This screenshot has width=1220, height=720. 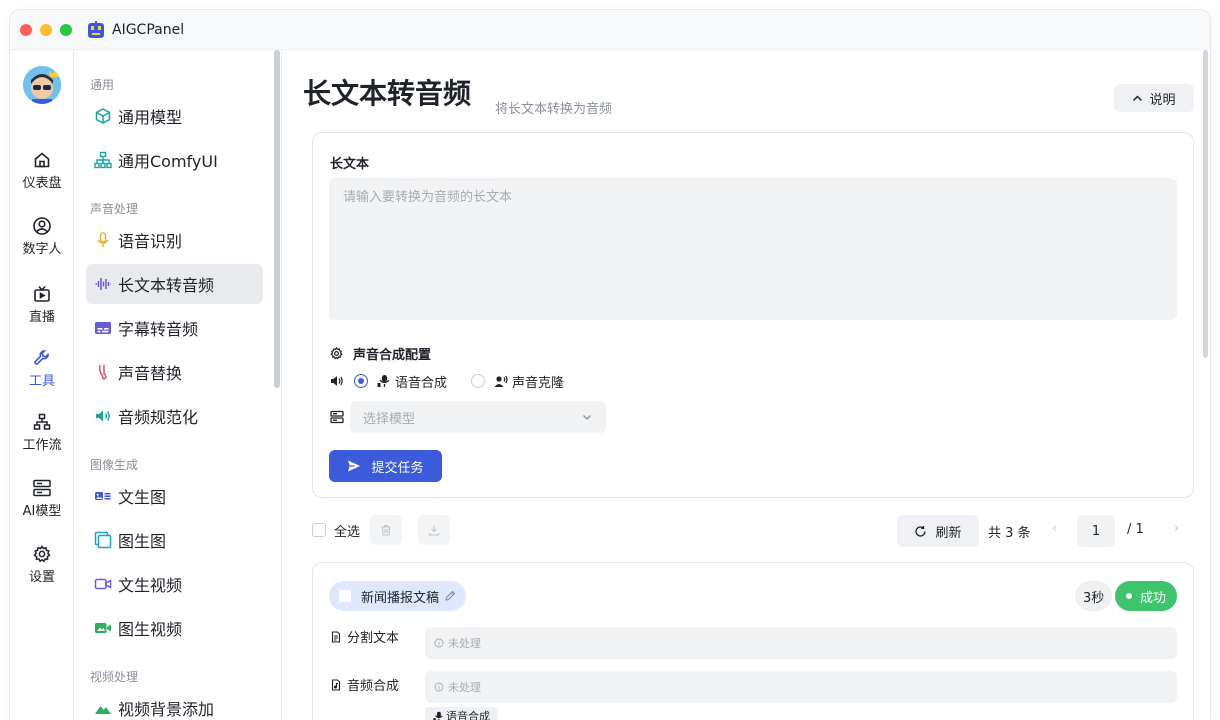 I want to click on image-layers-icon, so click(x=103, y=540).